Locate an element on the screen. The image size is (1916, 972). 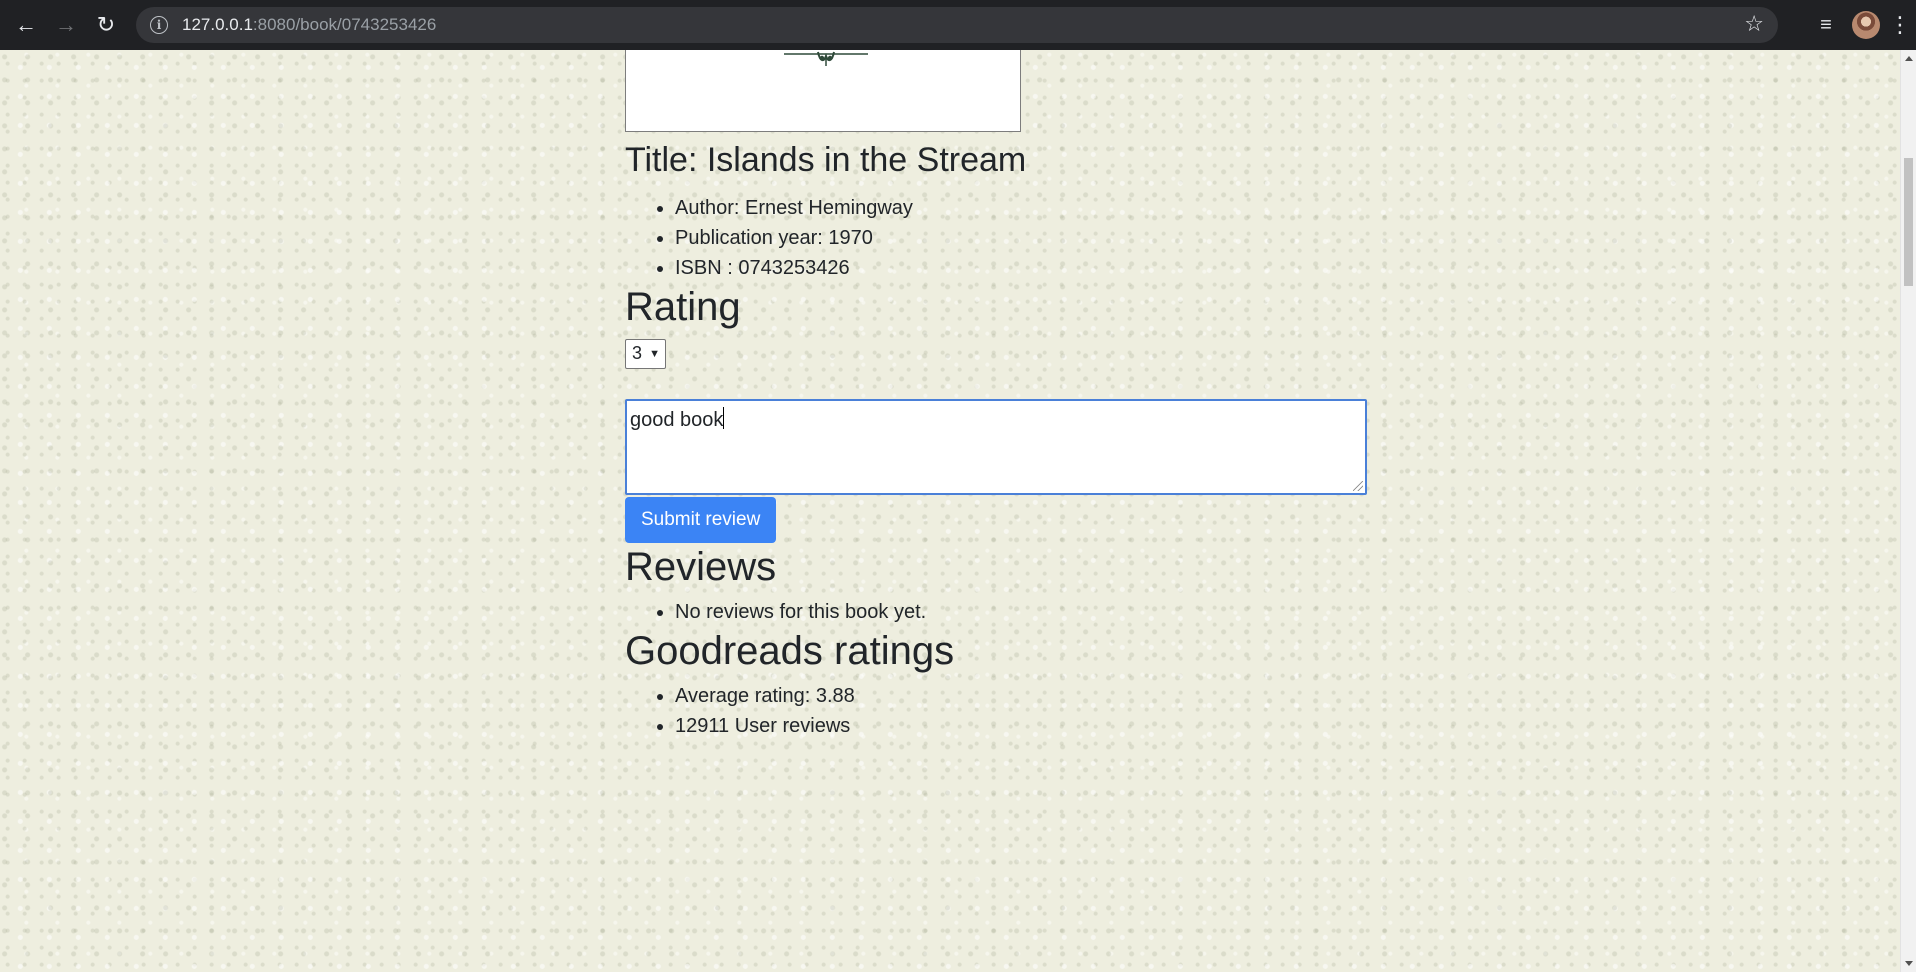
rating-heading: Rating is located at coordinates (683, 306).